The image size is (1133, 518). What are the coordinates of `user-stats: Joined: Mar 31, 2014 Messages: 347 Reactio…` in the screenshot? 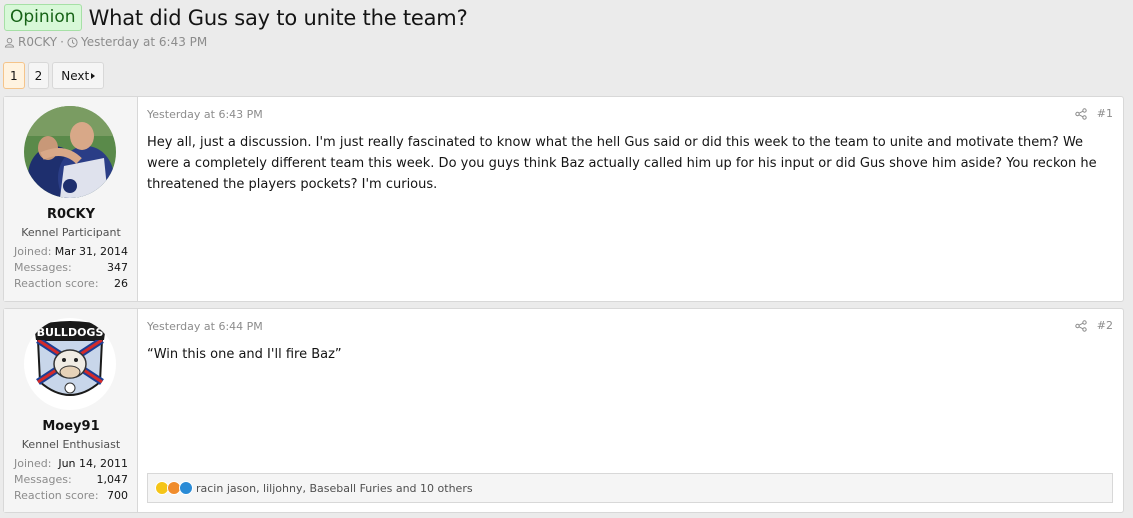 It's located at (71, 268).